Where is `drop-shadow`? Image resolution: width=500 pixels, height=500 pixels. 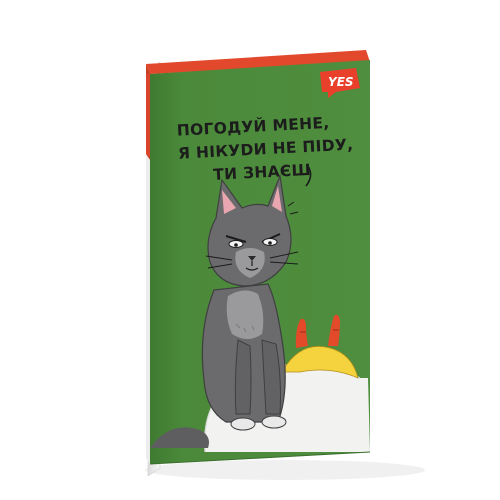 drop-shadow is located at coordinates (285, 470).